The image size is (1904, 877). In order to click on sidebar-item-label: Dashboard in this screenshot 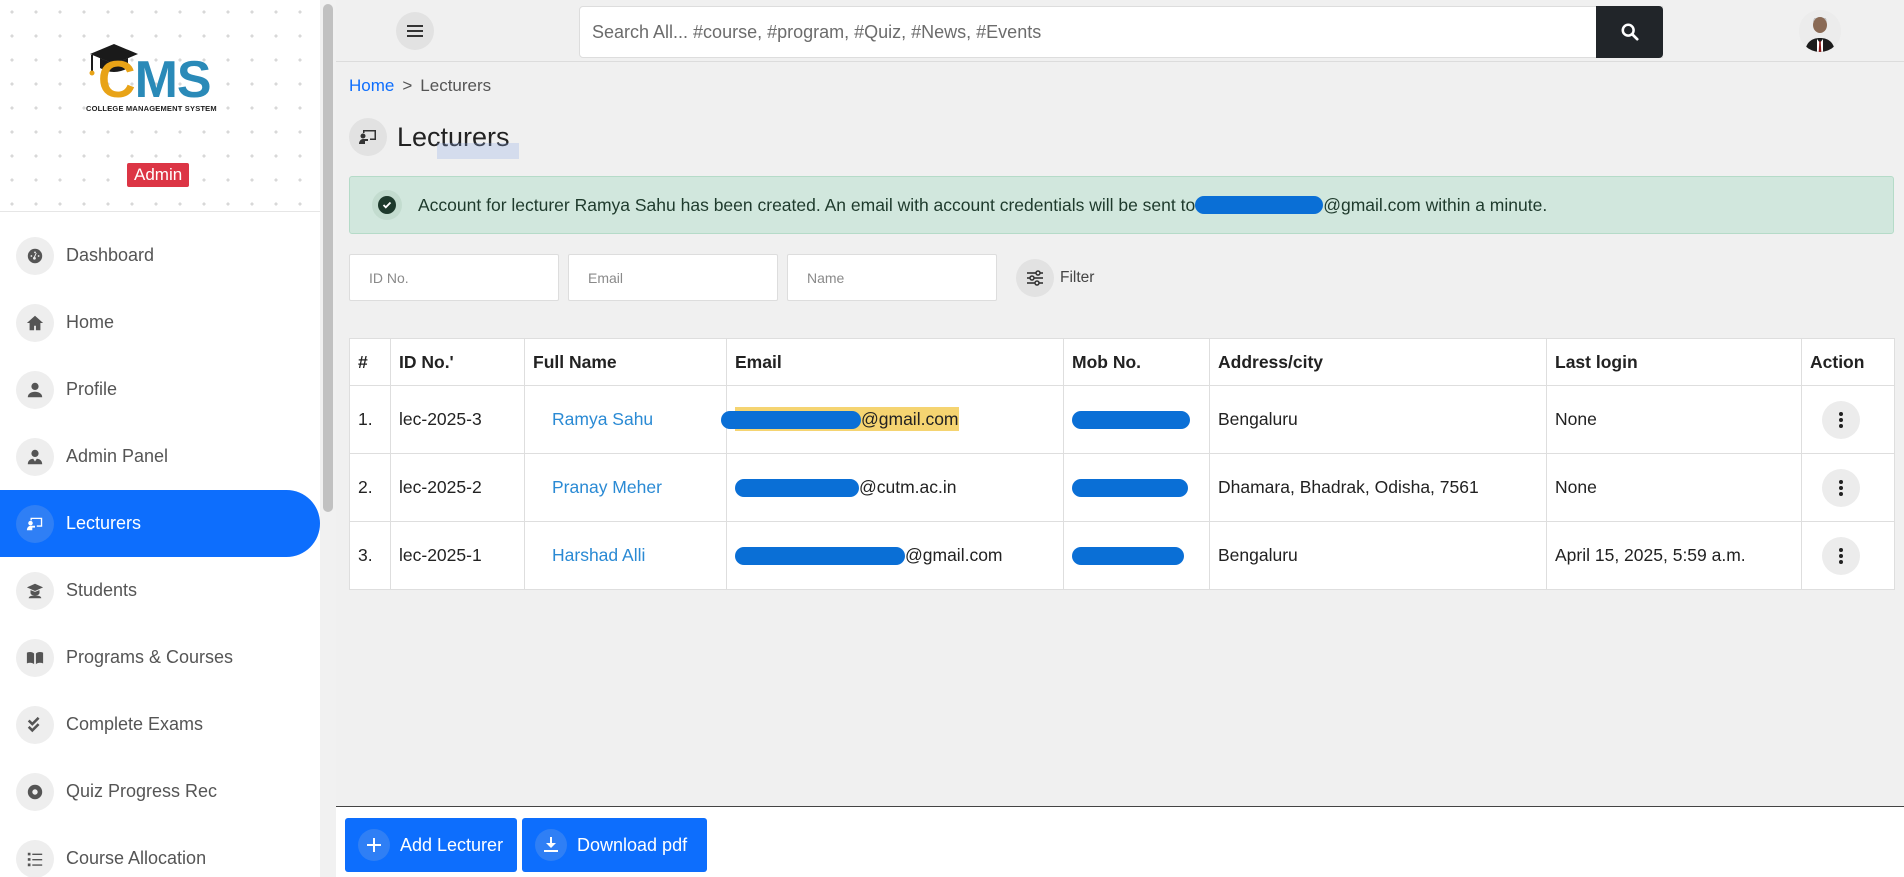, I will do `click(110, 255)`.